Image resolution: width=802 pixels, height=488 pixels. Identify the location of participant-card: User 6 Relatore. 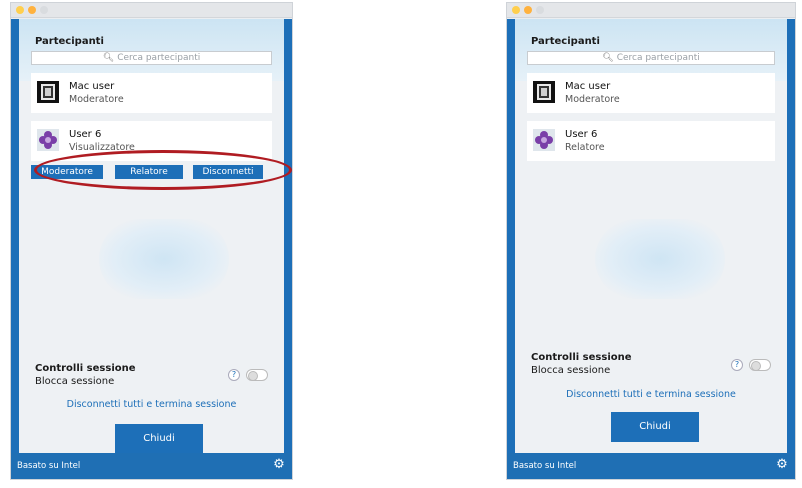
(651, 141).